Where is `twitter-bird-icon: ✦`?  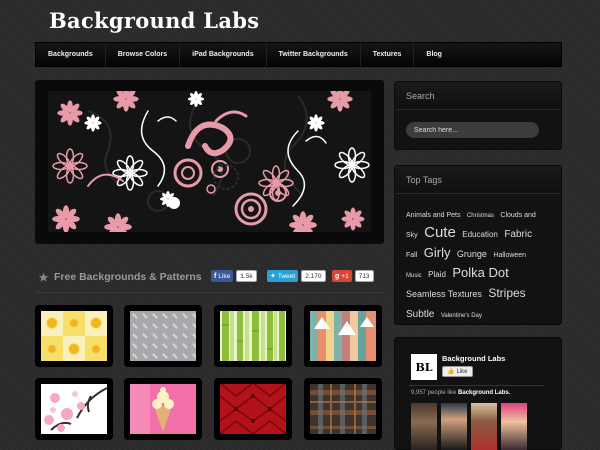 twitter-bird-icon: ✦ is located at coordinates (273, 276).